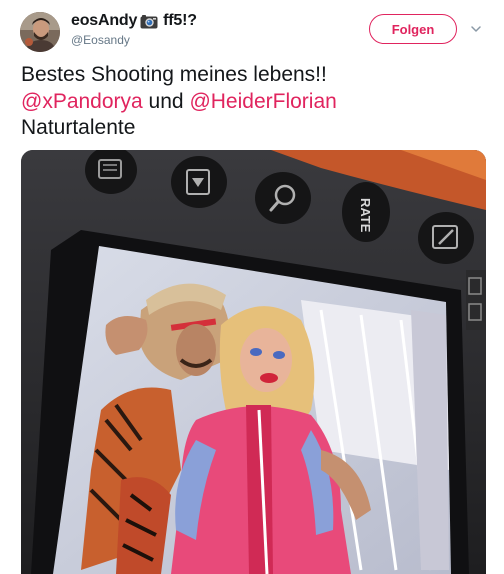  What do you see at coordinates (262, 101) in the screenshot?
I see `mention-link-heiderflorian: @HeiderFlorian` at bounding box center [262, 101].